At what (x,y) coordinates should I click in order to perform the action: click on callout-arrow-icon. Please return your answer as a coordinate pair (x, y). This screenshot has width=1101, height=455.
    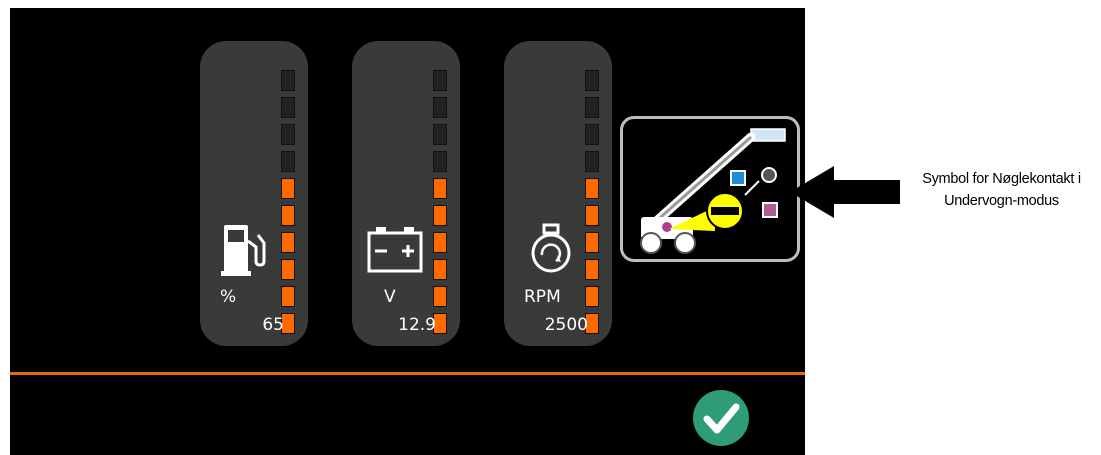
    Looking at the image, I should click on (845, 192).